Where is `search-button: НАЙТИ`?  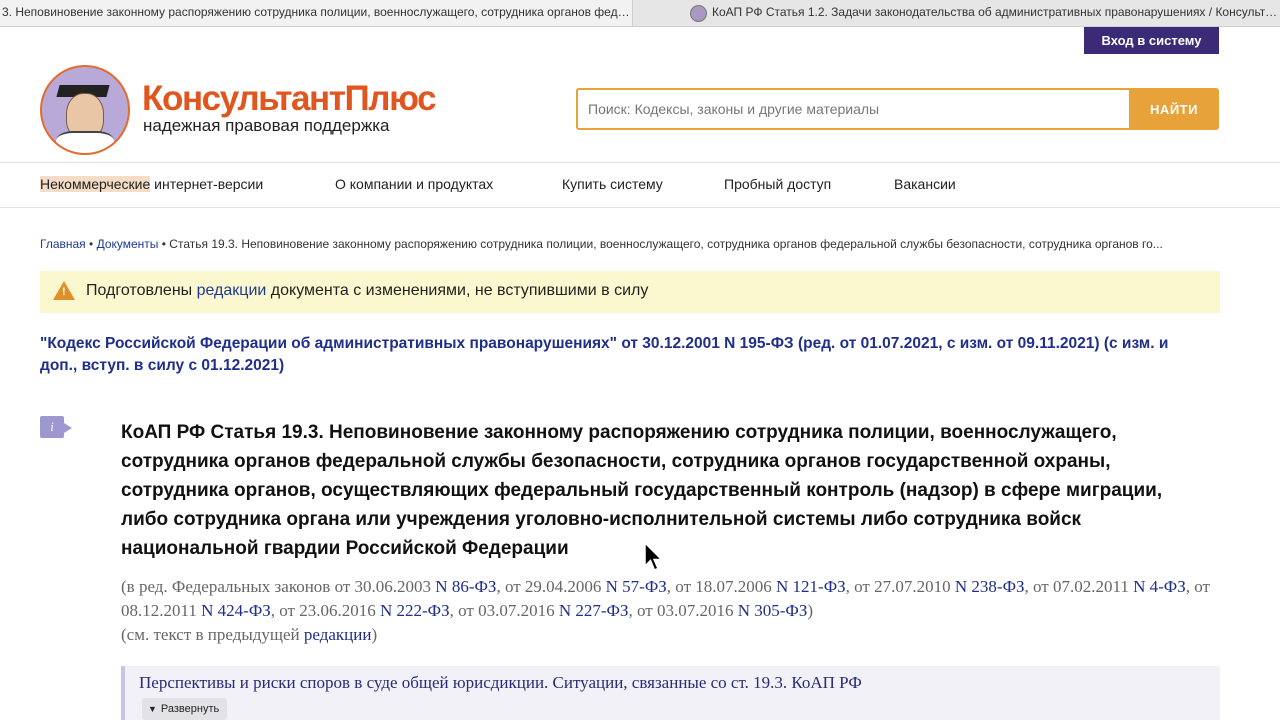 search-button: НАЙТИ is located at coordinates (1174, 109).